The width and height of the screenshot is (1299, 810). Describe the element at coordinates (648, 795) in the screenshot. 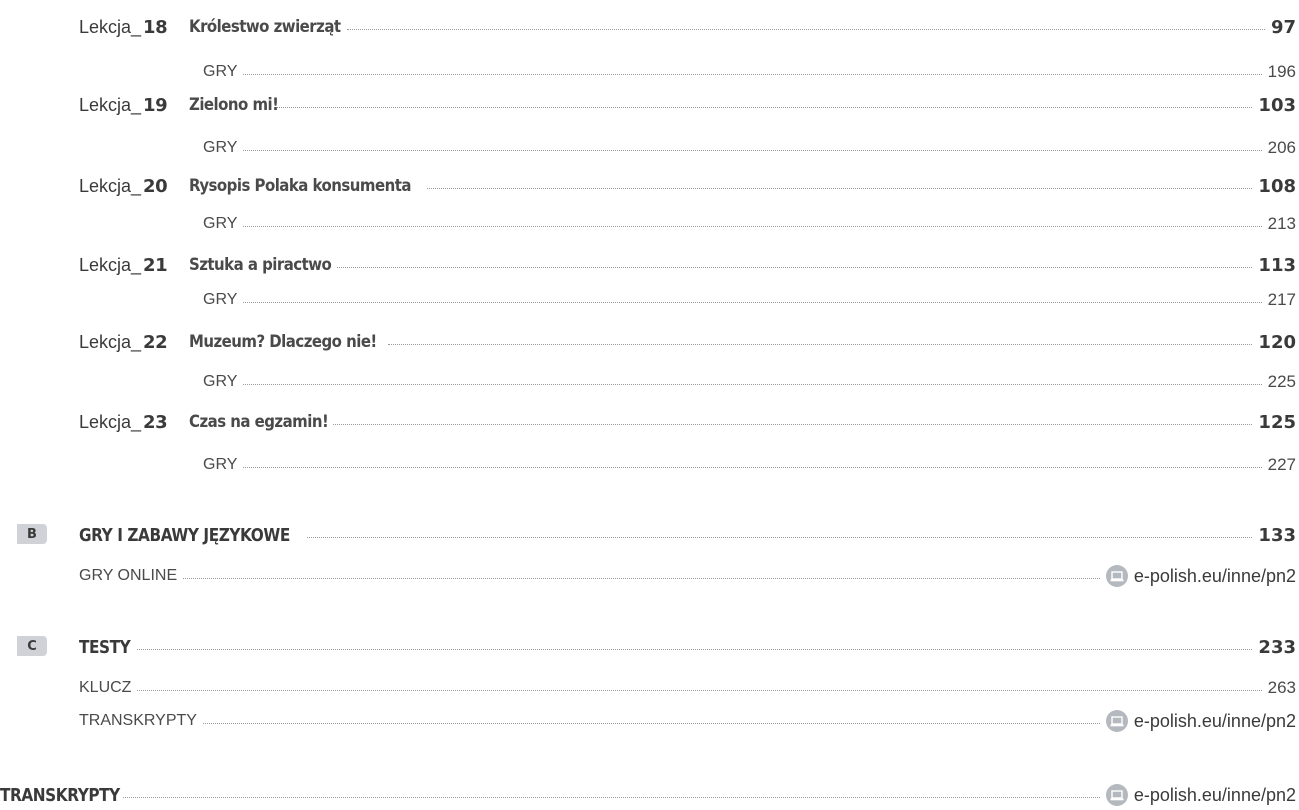

I see `toc-transcripts-row: TRANSKRYPTY e-polish.eu/inne/pn2` at that location.